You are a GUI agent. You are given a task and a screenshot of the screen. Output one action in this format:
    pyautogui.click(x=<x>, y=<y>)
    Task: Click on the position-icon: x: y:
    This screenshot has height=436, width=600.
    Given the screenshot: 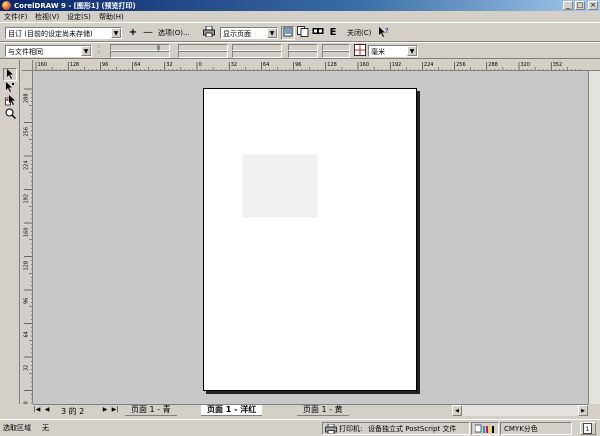 What is the action you would take?
    pyautogui.click(x=99, y=49)
    